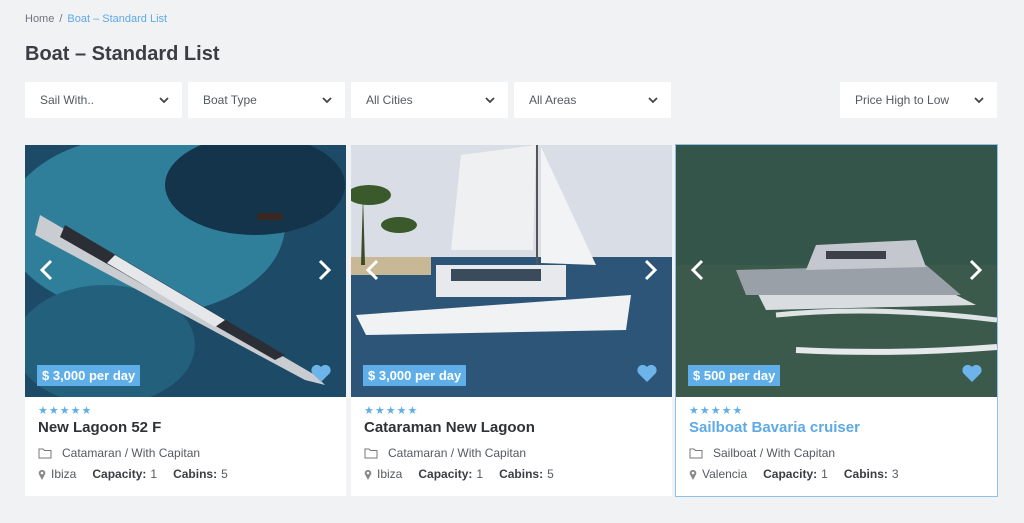 The height and width of the screenshot is (523, 1024). What do you see at coordinates (553, 100) in the screenshot?
I see `filter-label: All Areas` at bounding box center [553, 100].